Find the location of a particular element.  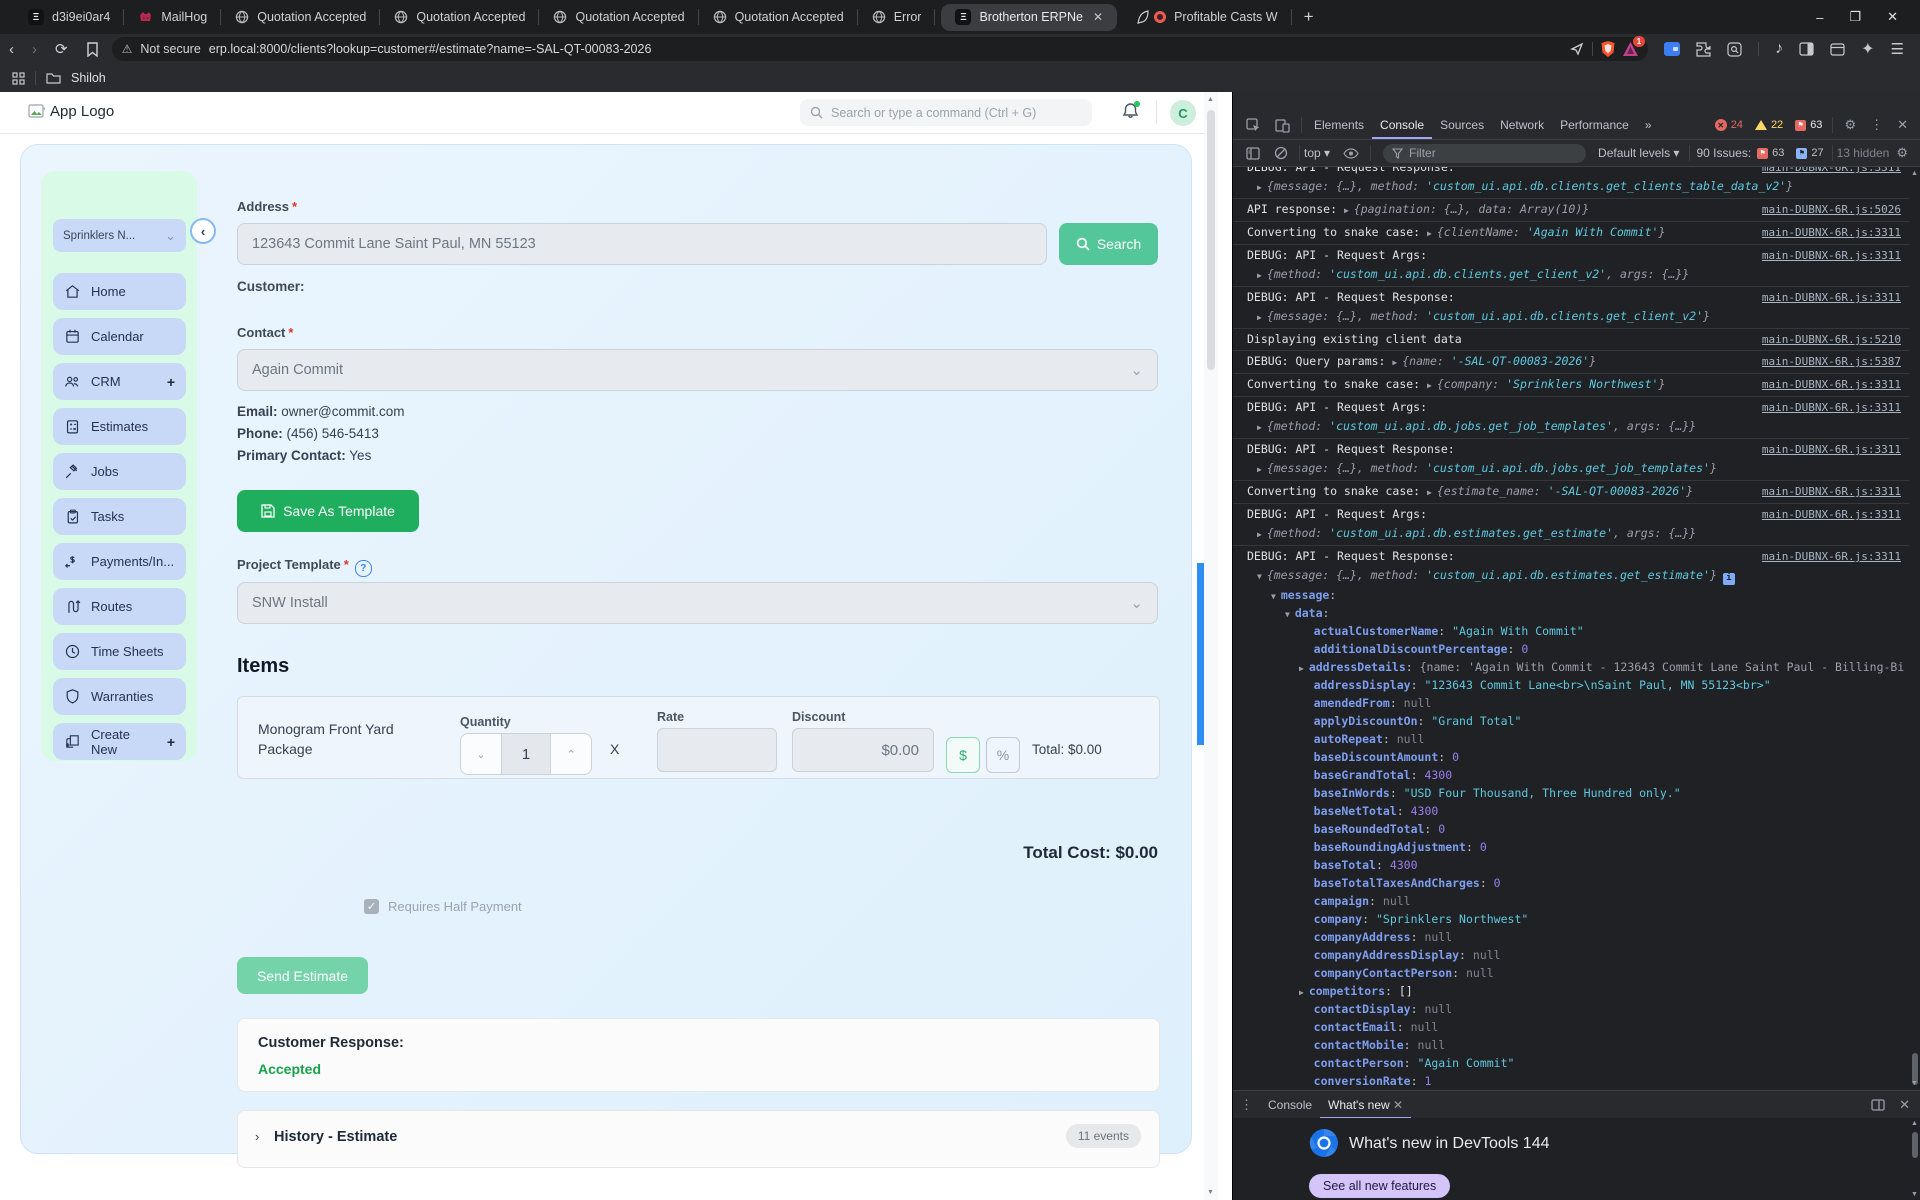

log-levels-select: Default levels ▾ is located at coordinates (1638, 153).